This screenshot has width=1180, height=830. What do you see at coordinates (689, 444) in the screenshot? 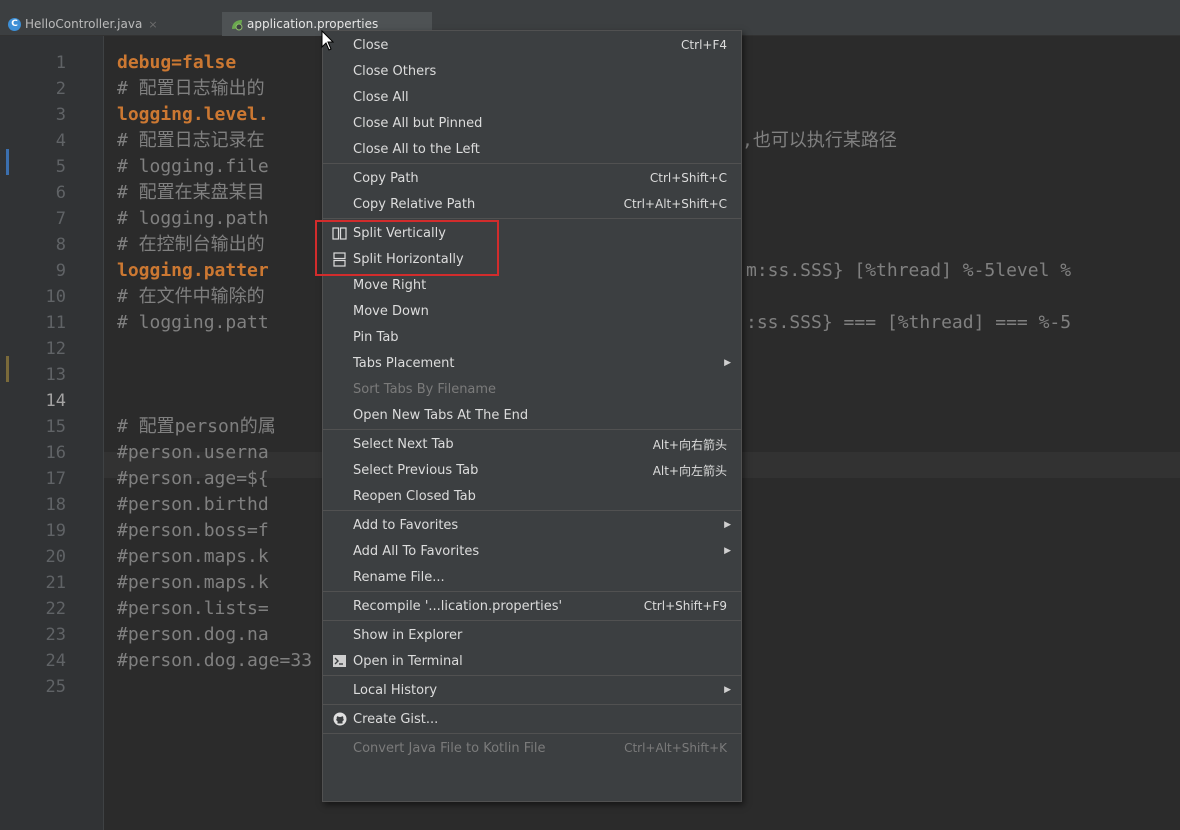
I see `menu-item-shortcut: Alt+向右箭头` at bounding box center [689, 444].